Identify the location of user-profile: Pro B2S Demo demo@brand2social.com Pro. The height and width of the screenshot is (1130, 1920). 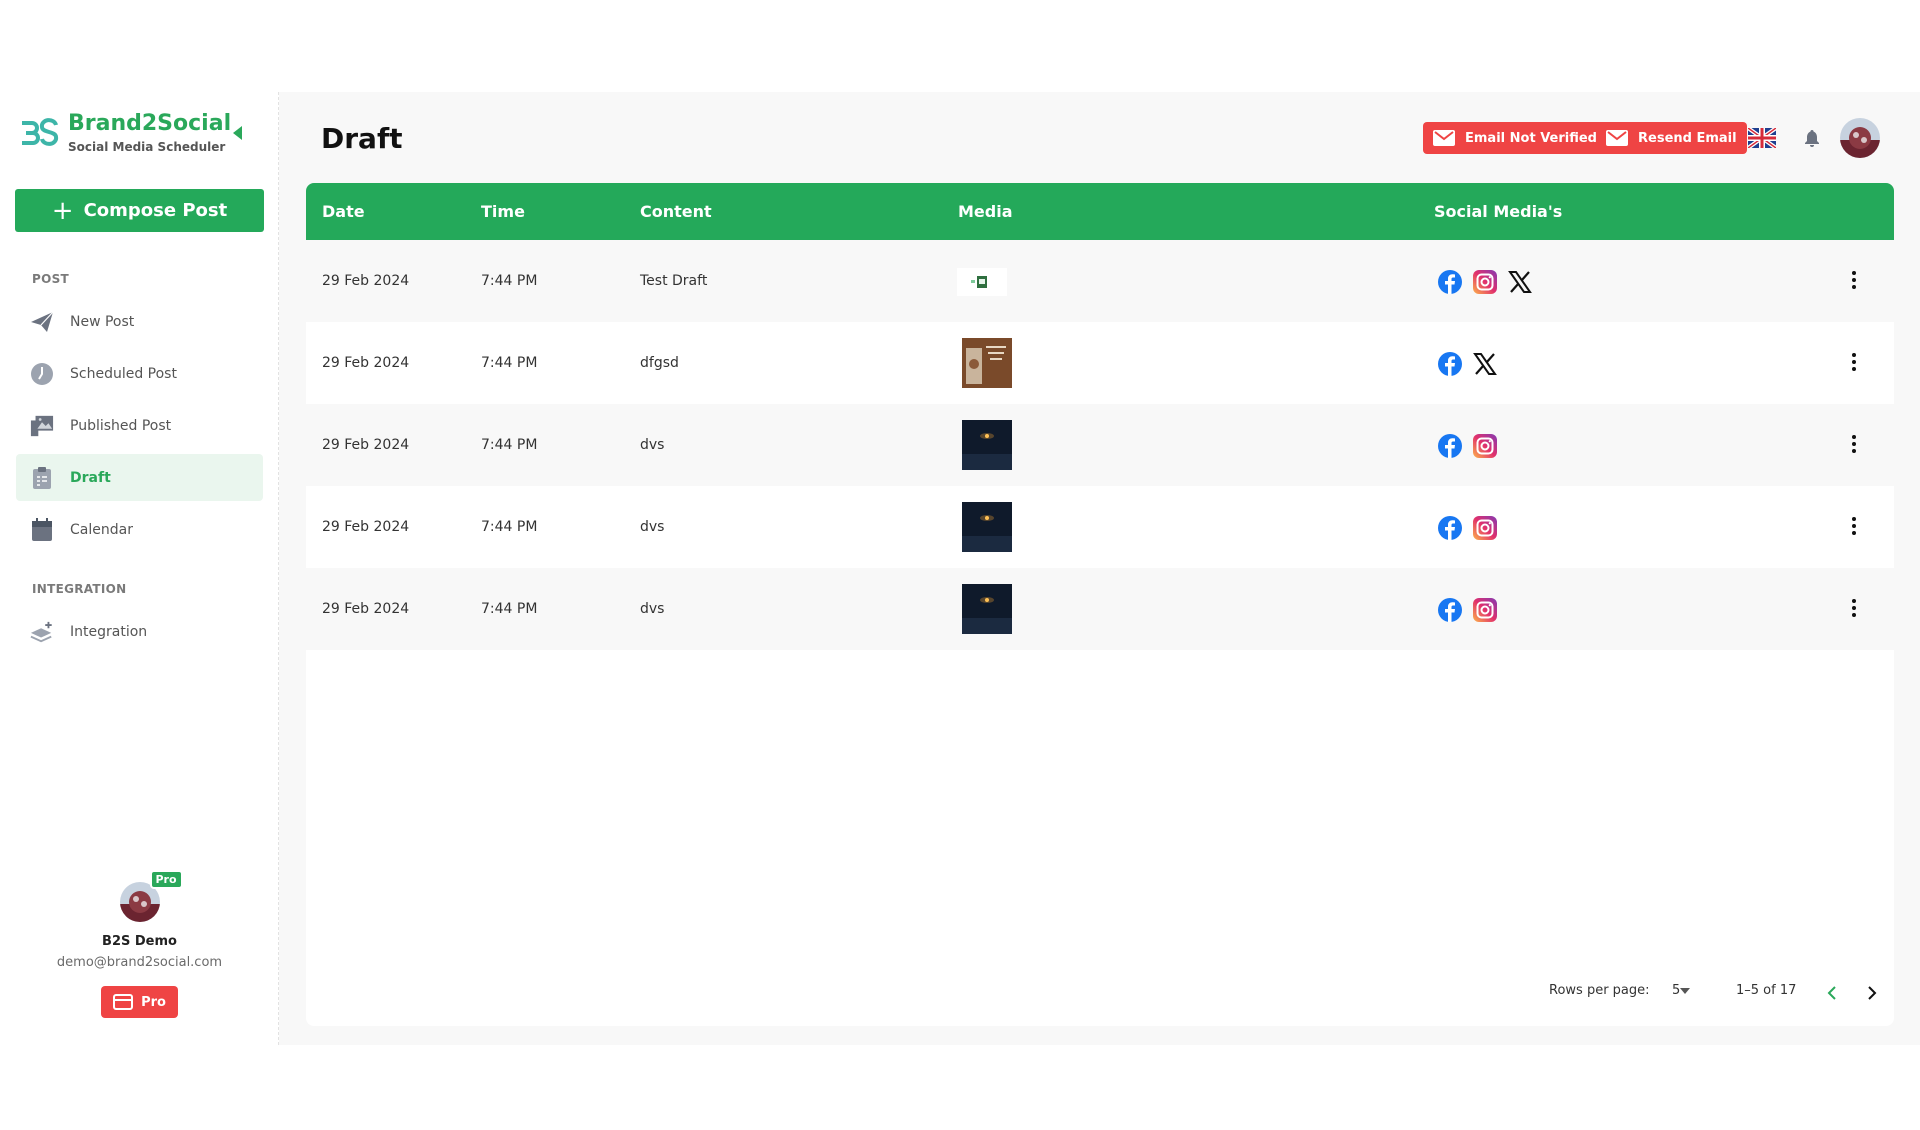
(139, 944).